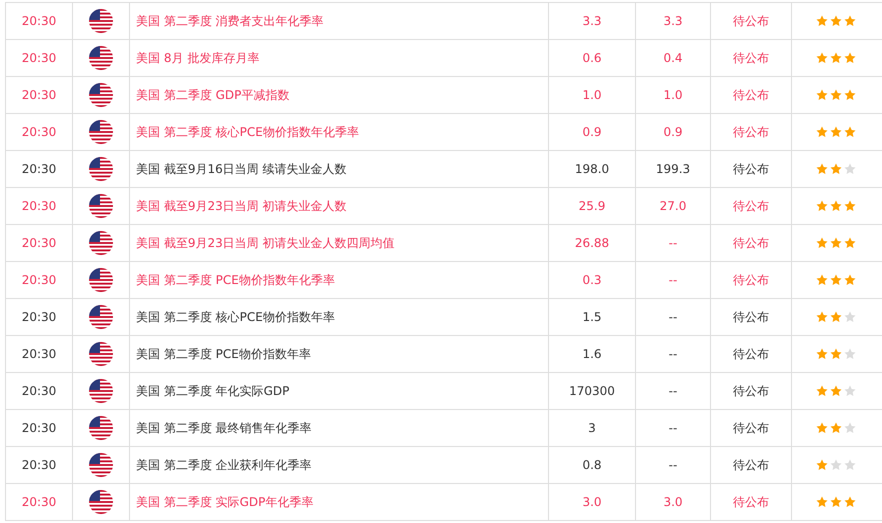 This screenshot has width=882, height=523. What do you see at coordinates (592, 428) in the screenshot?
I see `previous-cell: 3` at bounding box center [592, 428].